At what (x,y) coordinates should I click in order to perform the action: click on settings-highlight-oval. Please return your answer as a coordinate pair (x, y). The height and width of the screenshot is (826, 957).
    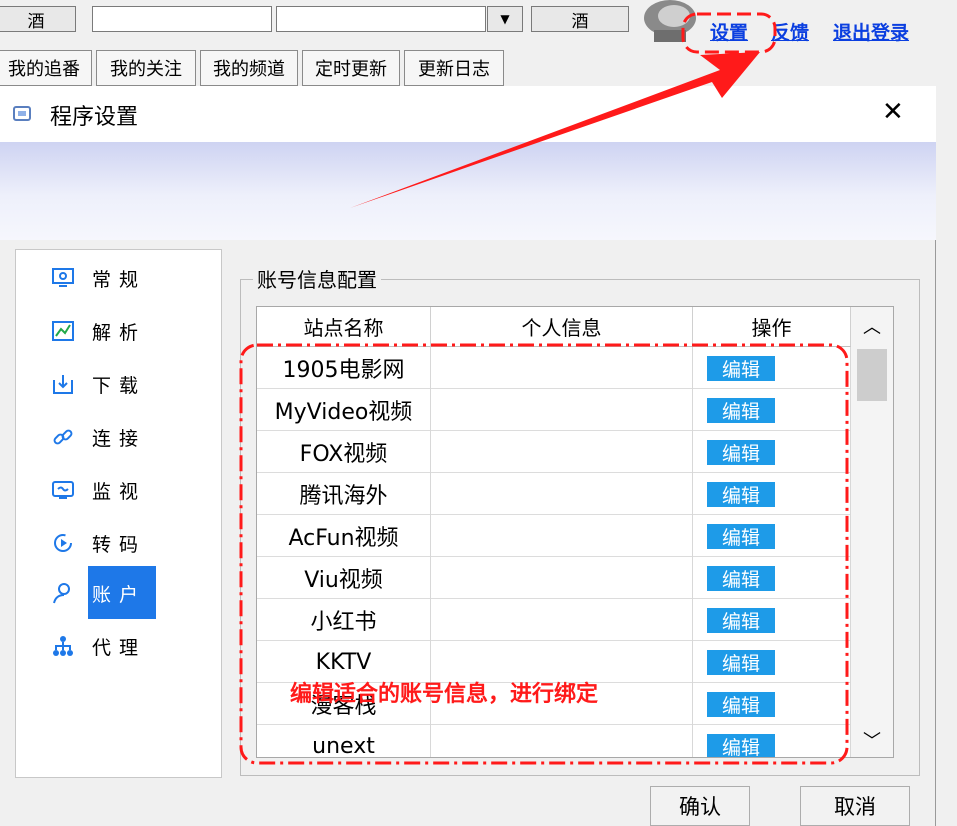
    Looking at the image, I should click on (729, 33).